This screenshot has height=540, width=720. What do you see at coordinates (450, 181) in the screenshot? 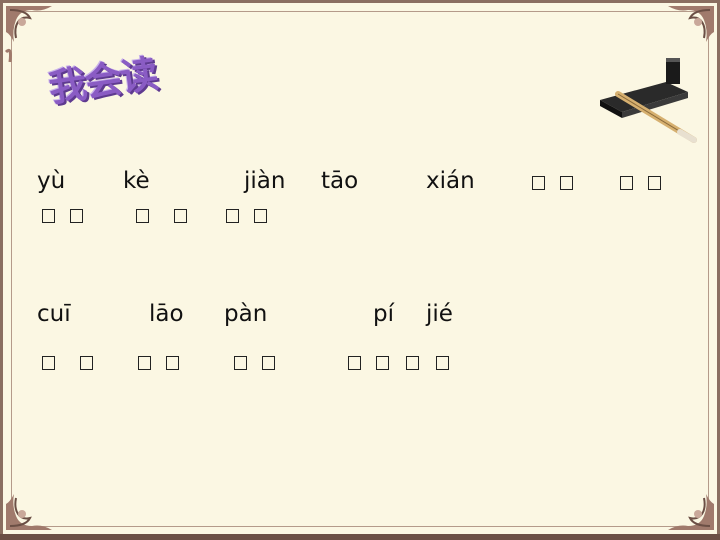
I see `pinyin-5: xián` at bounding box center [450, 181].